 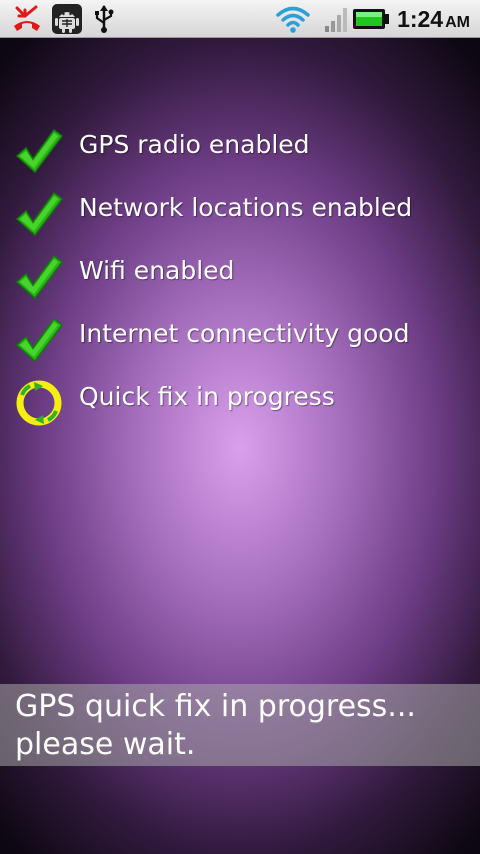 I want to click on time-ampm: AM, so click(x=457, y=22).